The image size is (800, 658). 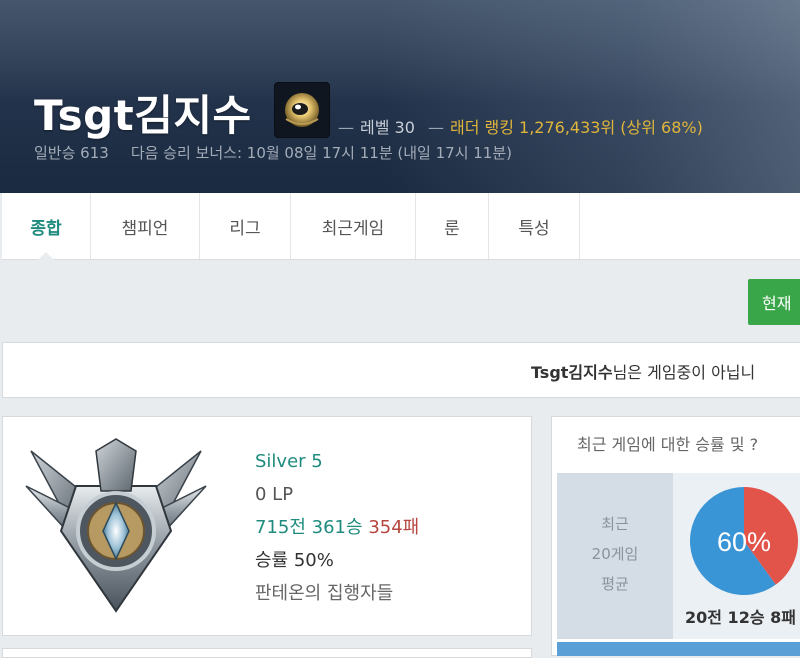 What do you see at coordinates (267, 653) in the screenshot?
I see `next-card-edge` at bounding box center [267, 653].